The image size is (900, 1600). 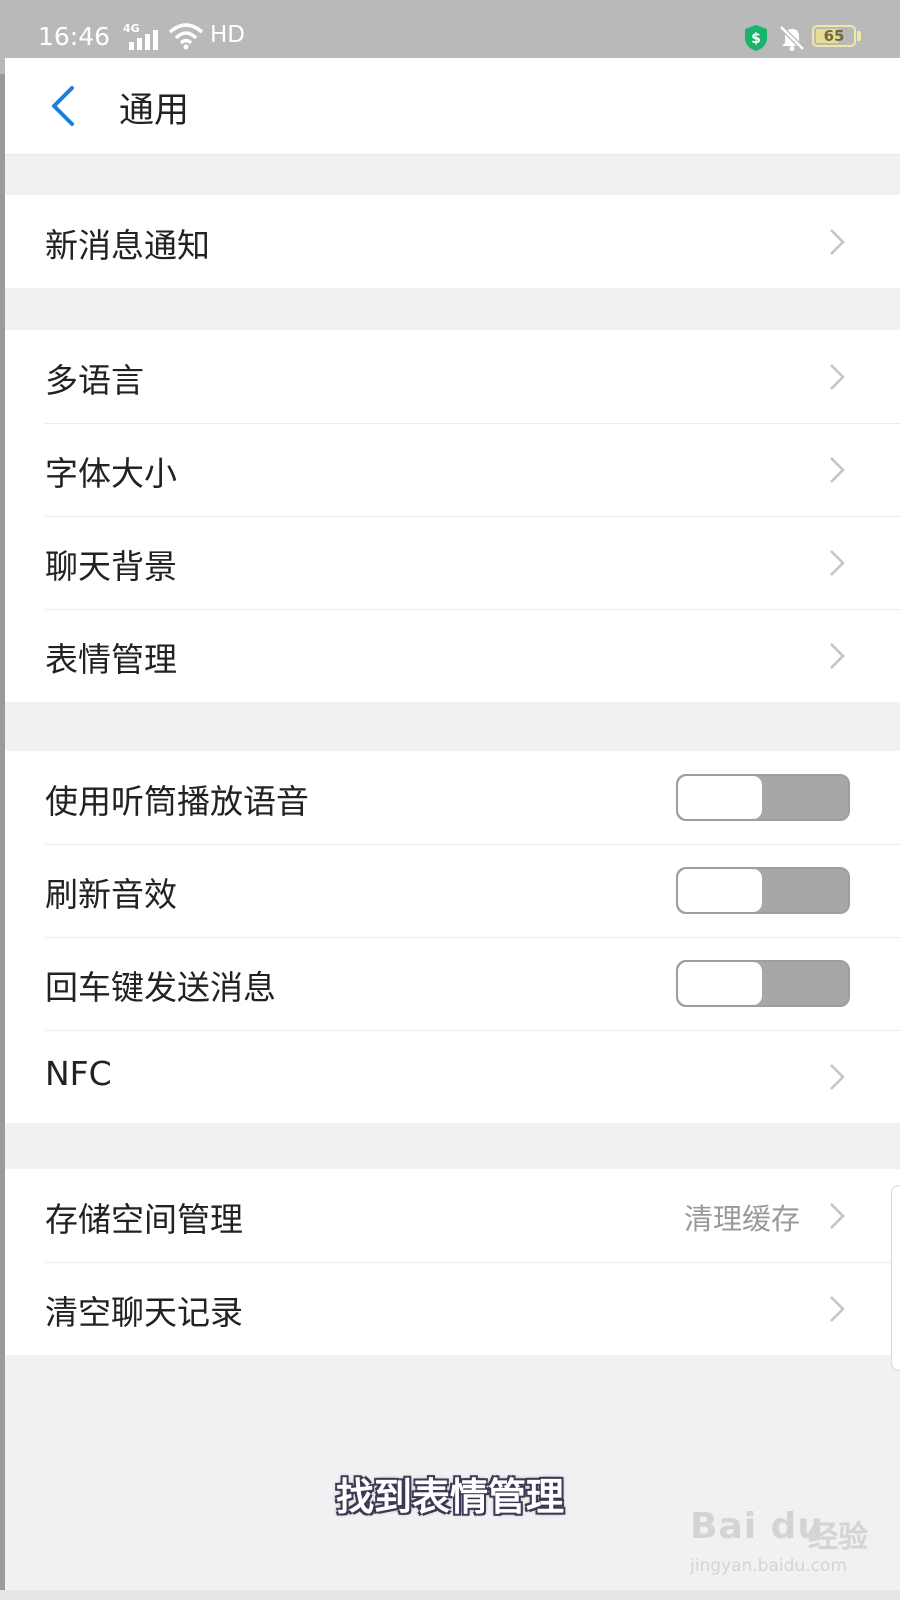 I want to click on settings-group-notifications: 新消息通知, so click(x=452, y=241).